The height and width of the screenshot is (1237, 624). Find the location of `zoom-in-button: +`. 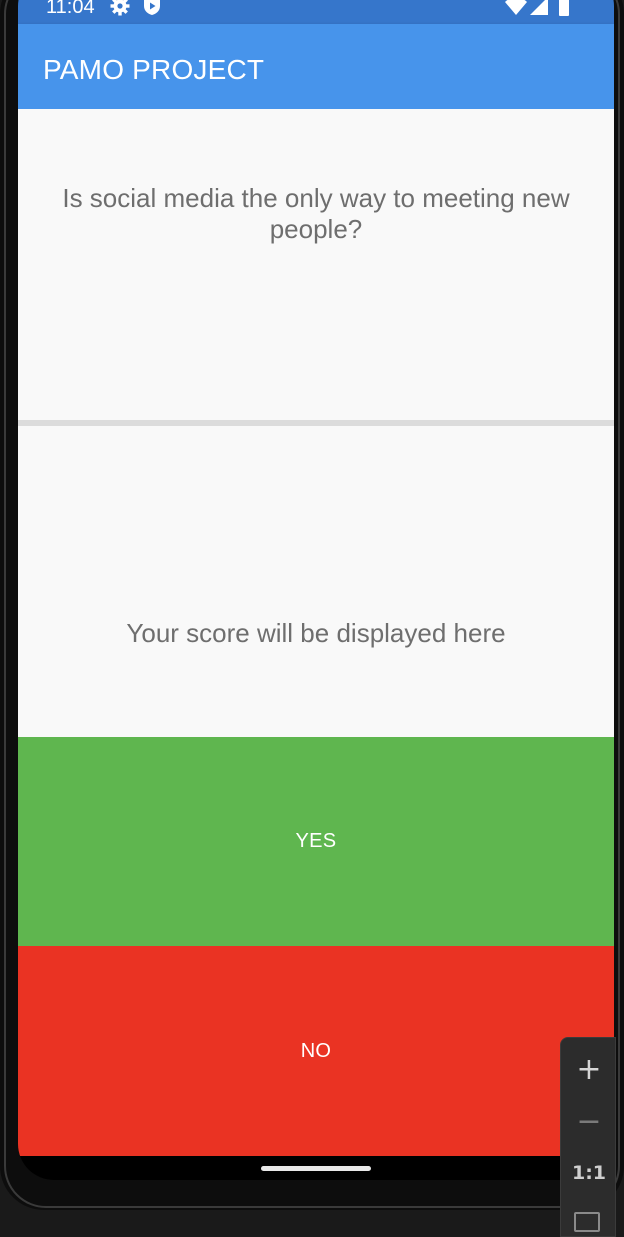

zoom-in-button: + is located at coordinates (589, 1069).